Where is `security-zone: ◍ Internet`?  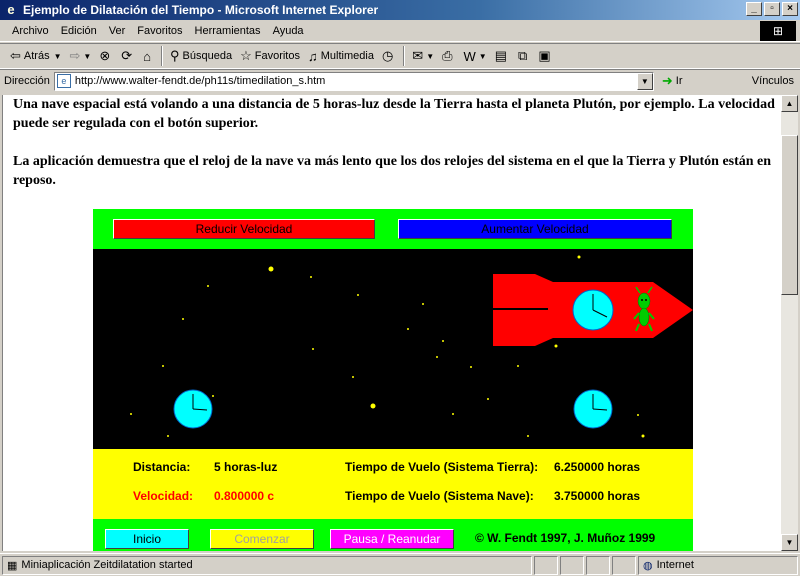 security-zone: ◍ Internet is located at coordinates (718, 565).